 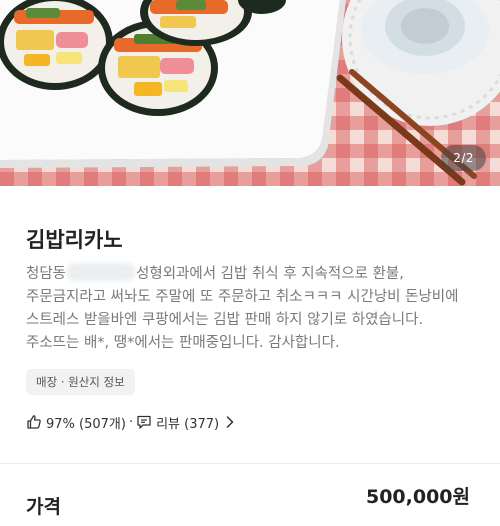 What do you see at coordinates (80, 382) in the screenshot?
I see `store-origin-info-button: 매장 · 원산지 정보` at bounding box center [80, 382].